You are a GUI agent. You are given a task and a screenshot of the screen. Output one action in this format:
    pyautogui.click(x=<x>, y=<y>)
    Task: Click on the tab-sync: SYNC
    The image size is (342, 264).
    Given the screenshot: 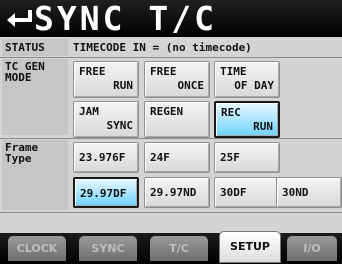 What is the action you would take?
    pyautogui.click(x=108, y=248)
    